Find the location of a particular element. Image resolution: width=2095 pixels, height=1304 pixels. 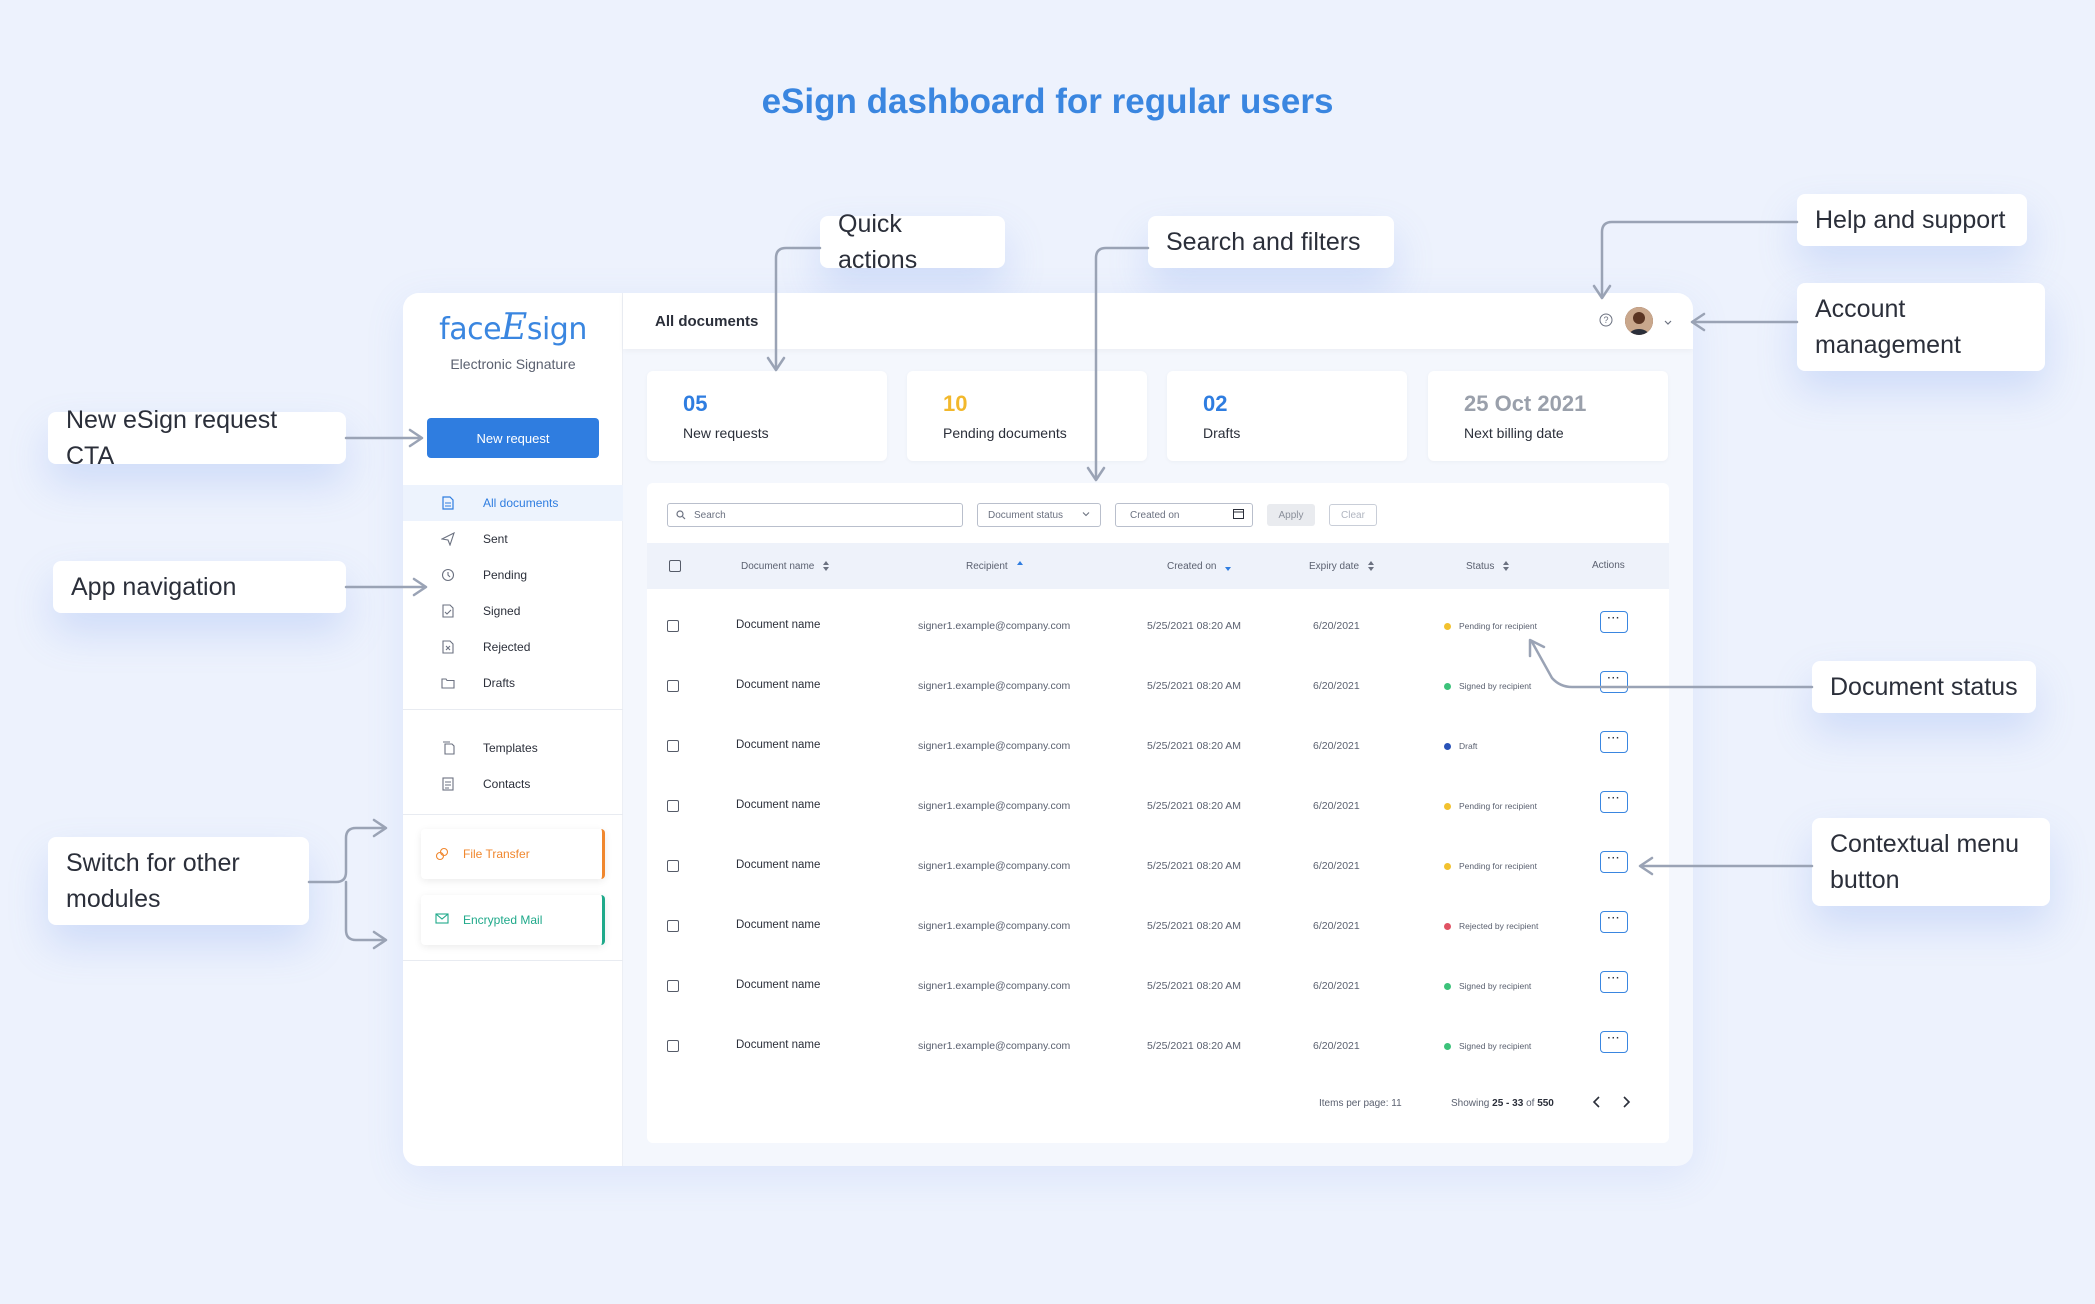

stat-card-next-billing: 25 Oct 2021 Next billing date is located at coordinates (1548, 416).